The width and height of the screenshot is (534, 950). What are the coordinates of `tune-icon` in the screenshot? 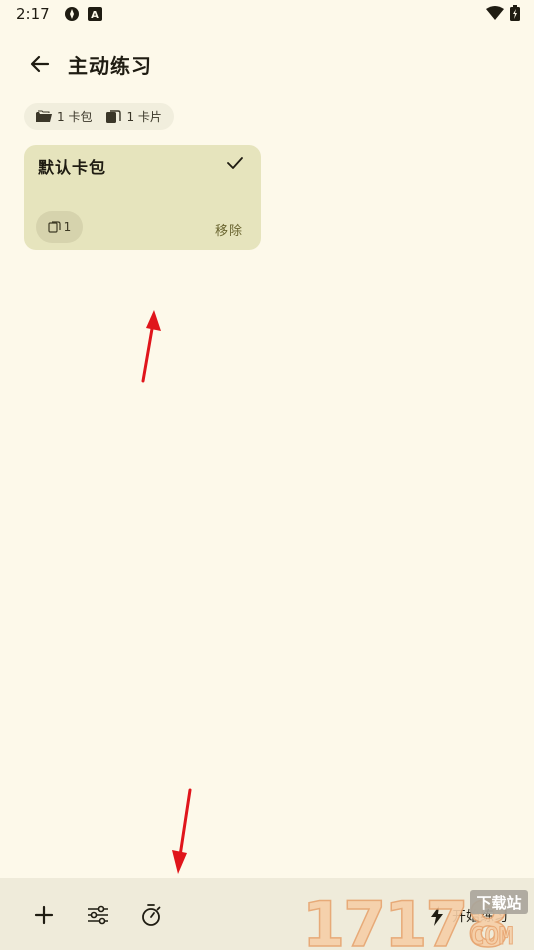 It's located at (98, 915).